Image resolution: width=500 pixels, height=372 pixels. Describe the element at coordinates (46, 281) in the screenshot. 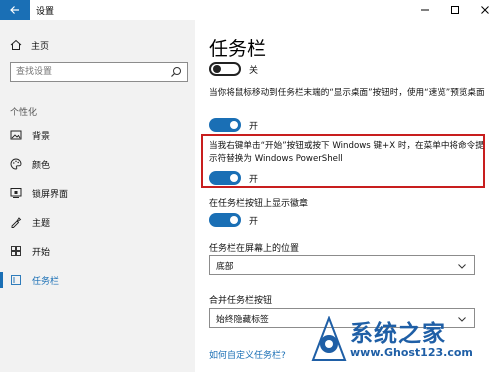

I see `sidebar-item-label: 任务栏` at that location.